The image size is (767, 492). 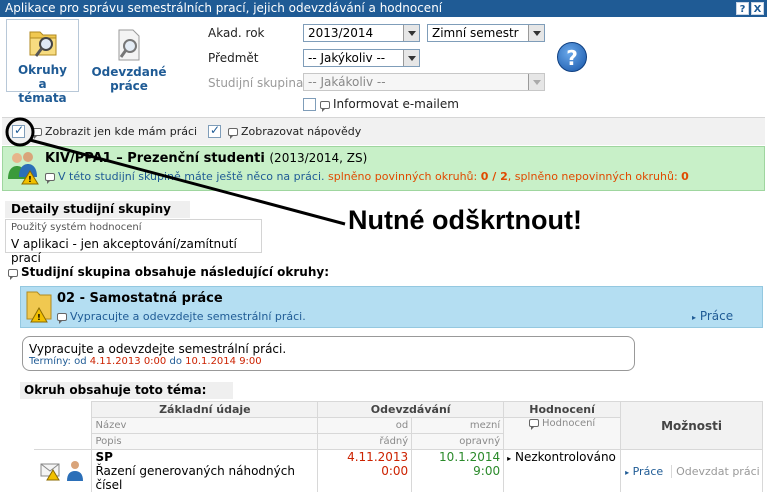 I want to click on header-corrective: opravný, so click(x=458, y=441).